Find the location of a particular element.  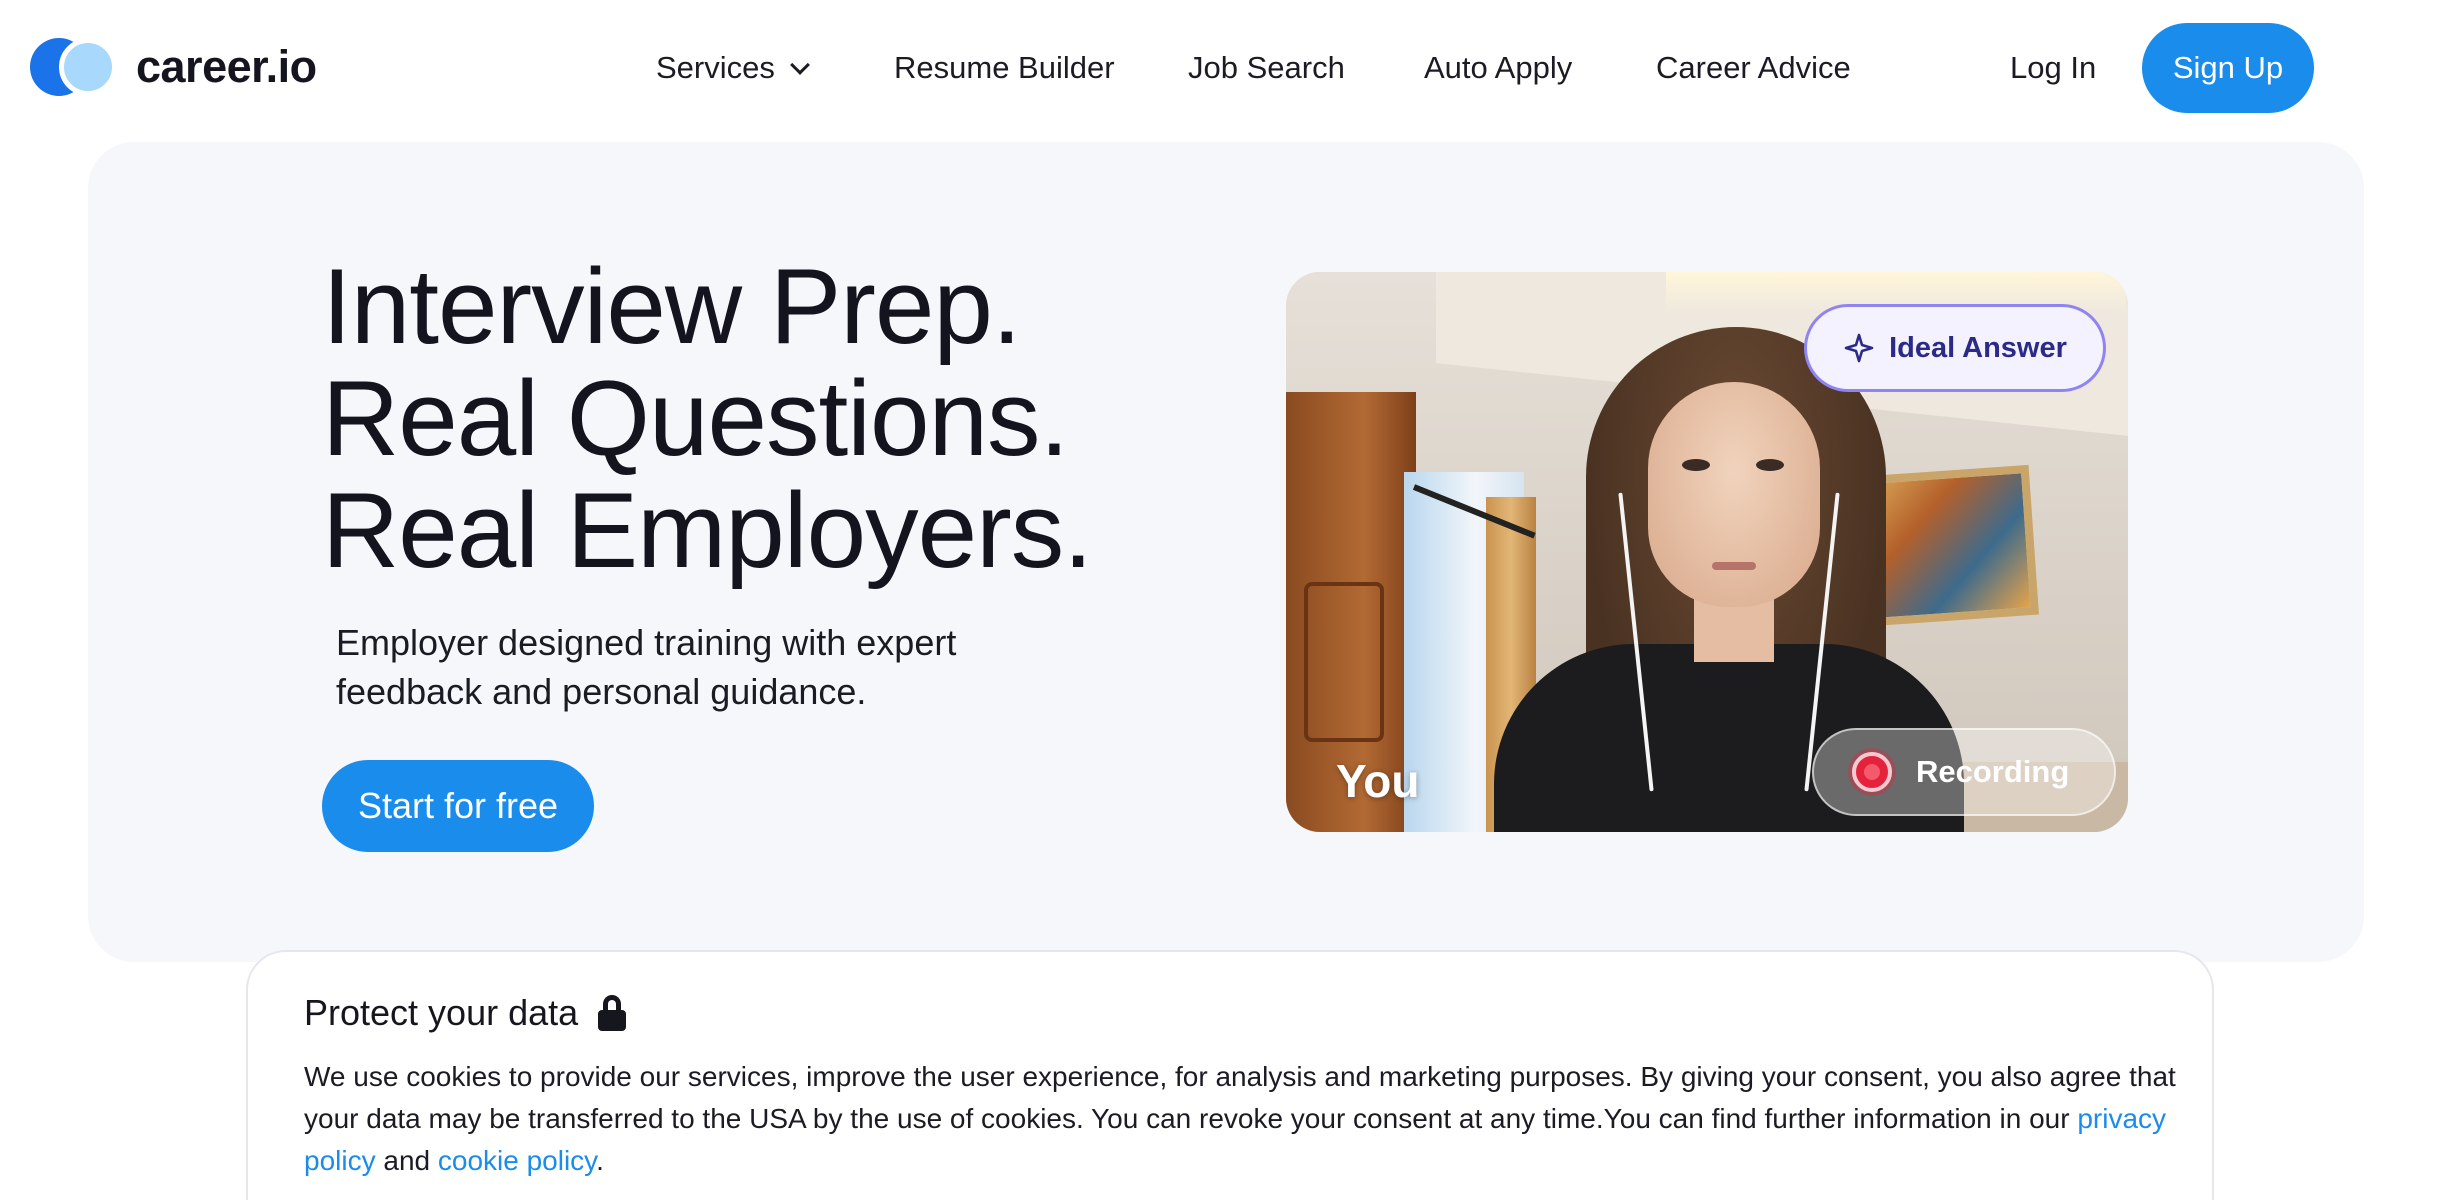

nav-item-job-search: Job Search is located at coordinates (1266, 68).